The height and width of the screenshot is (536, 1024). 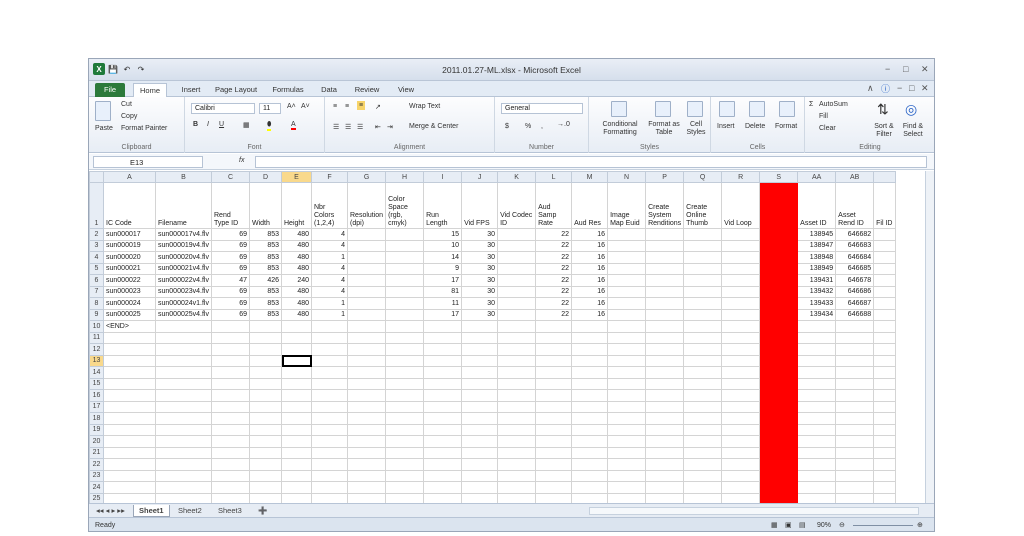 I want to click on page-layout-view-icon: ▣, so click(x=788, y=525).